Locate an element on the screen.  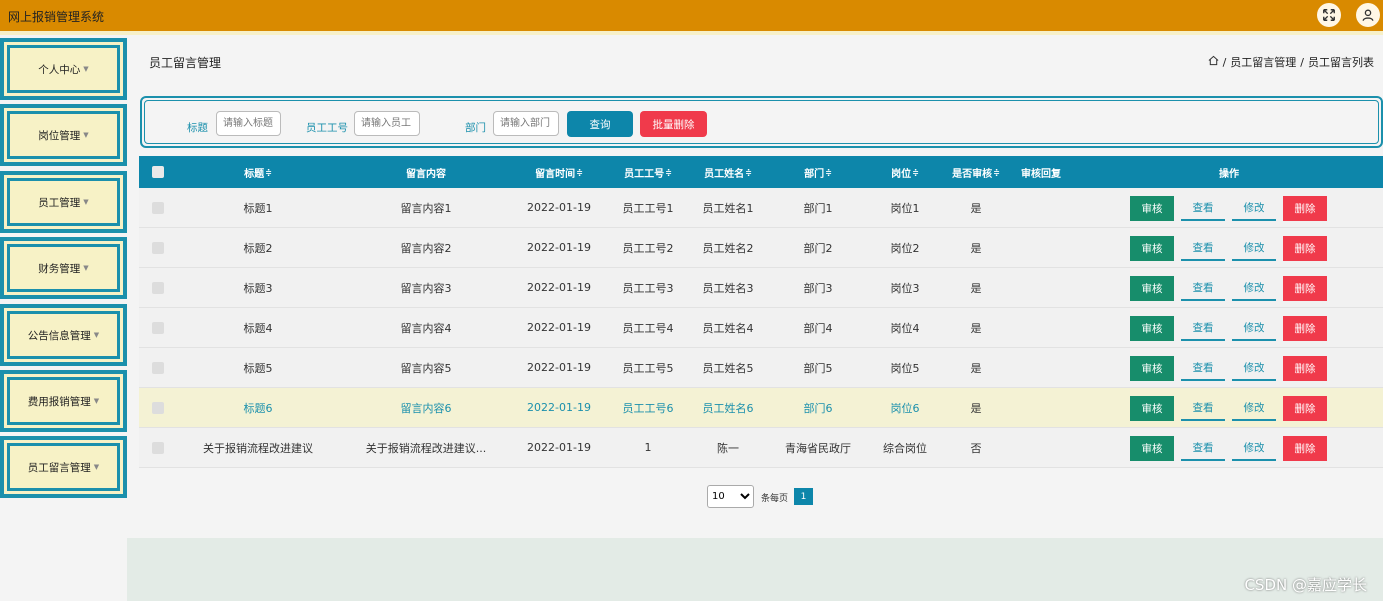
dept-search-input is located at coordinates (526, 123).